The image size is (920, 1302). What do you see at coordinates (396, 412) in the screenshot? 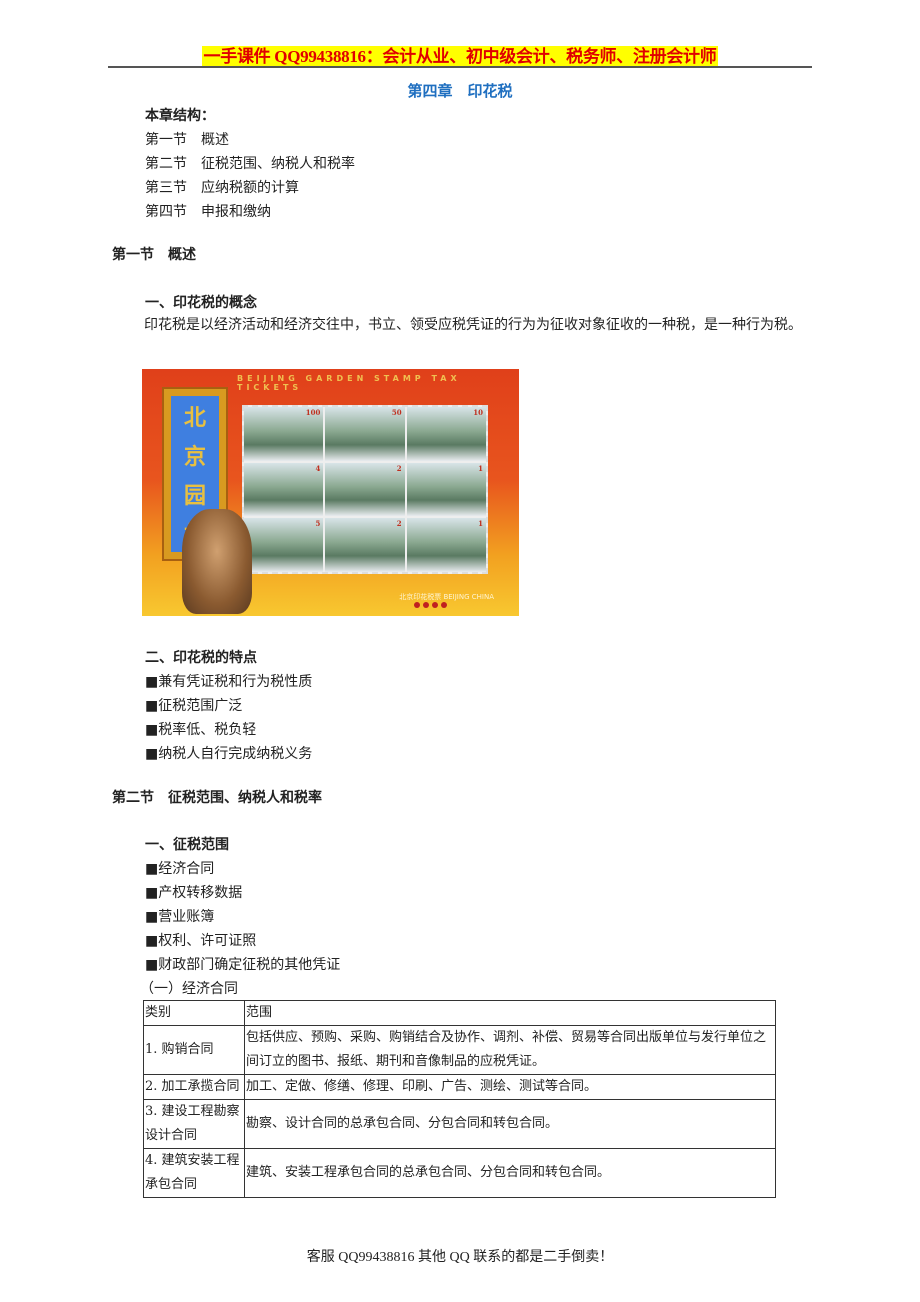
I see `stamp-value: 50` at bounding box center [396, 412].